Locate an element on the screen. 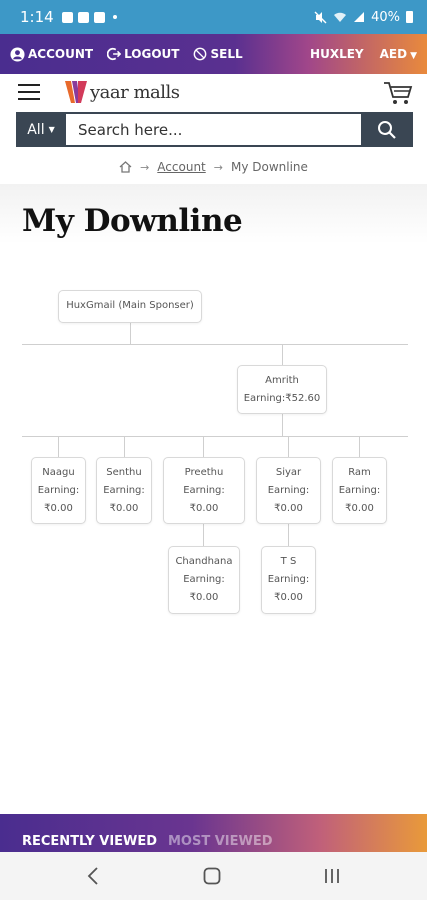  bottom-tabs-bar: RECENTLY VIEWED MOST VIEWED is located at coordinates (213, 833).